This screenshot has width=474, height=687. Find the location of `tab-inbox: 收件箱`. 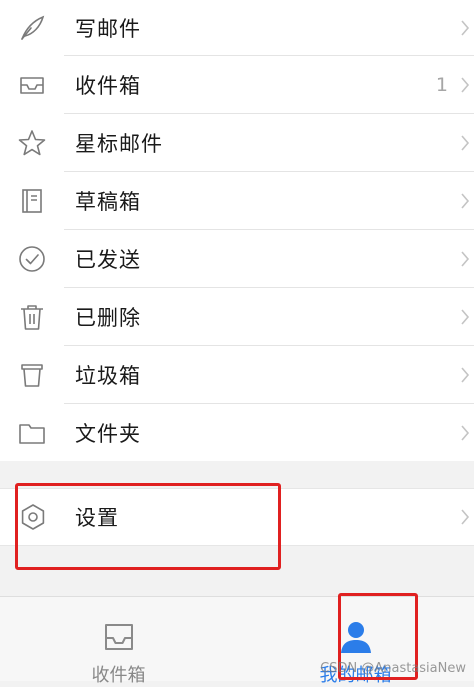

tab-inbox: 收件箱 is located at coordinates (118, 641).